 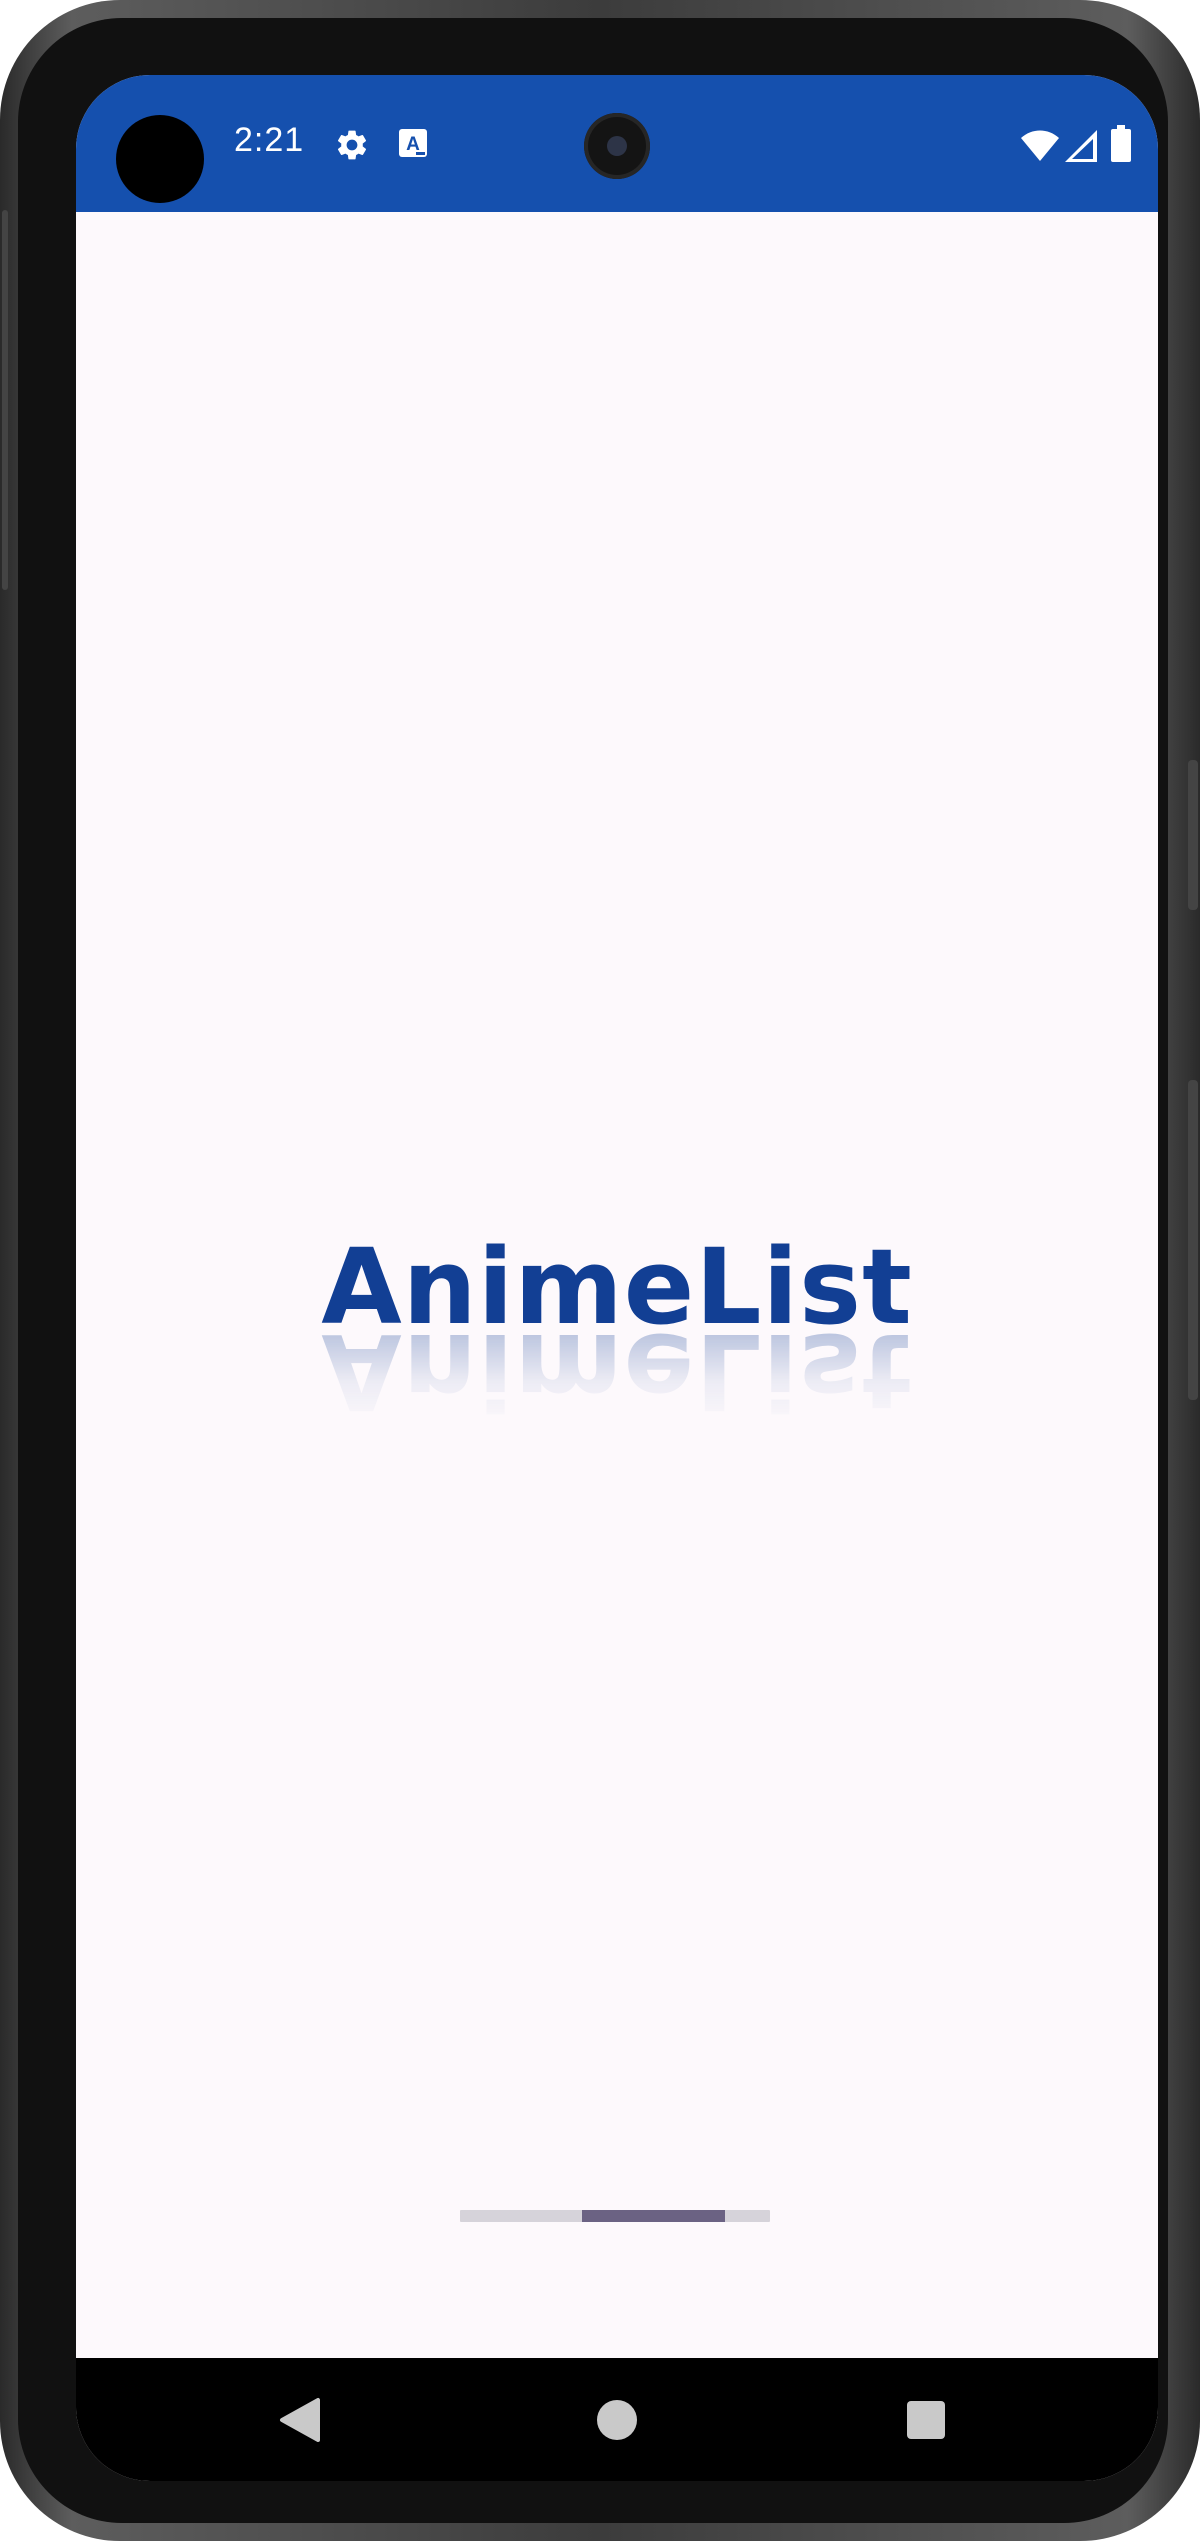 What do you see at coordinates (1121, 146) in the screenshot?
I see `battery-icon` at bounding box center [1121, 146].